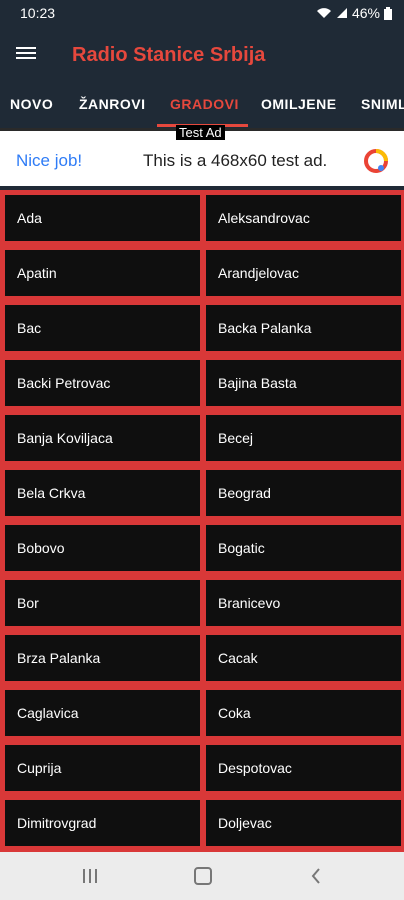 This screenshot has width=404, height=900. I want to click on tab-zanrovi: ŽANROVI, so click(112, 104).